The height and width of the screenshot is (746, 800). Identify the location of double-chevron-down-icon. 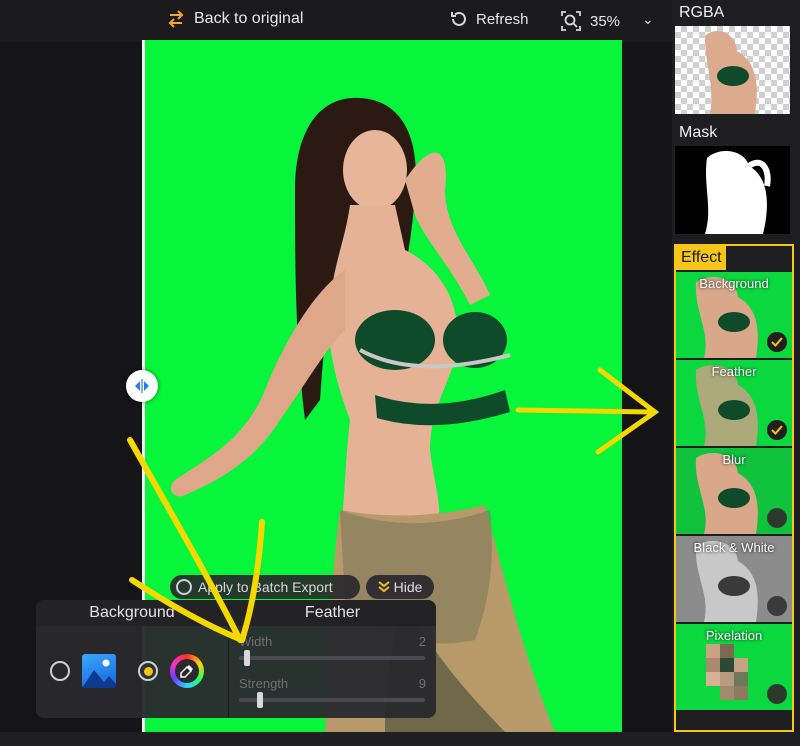
(383, 587).